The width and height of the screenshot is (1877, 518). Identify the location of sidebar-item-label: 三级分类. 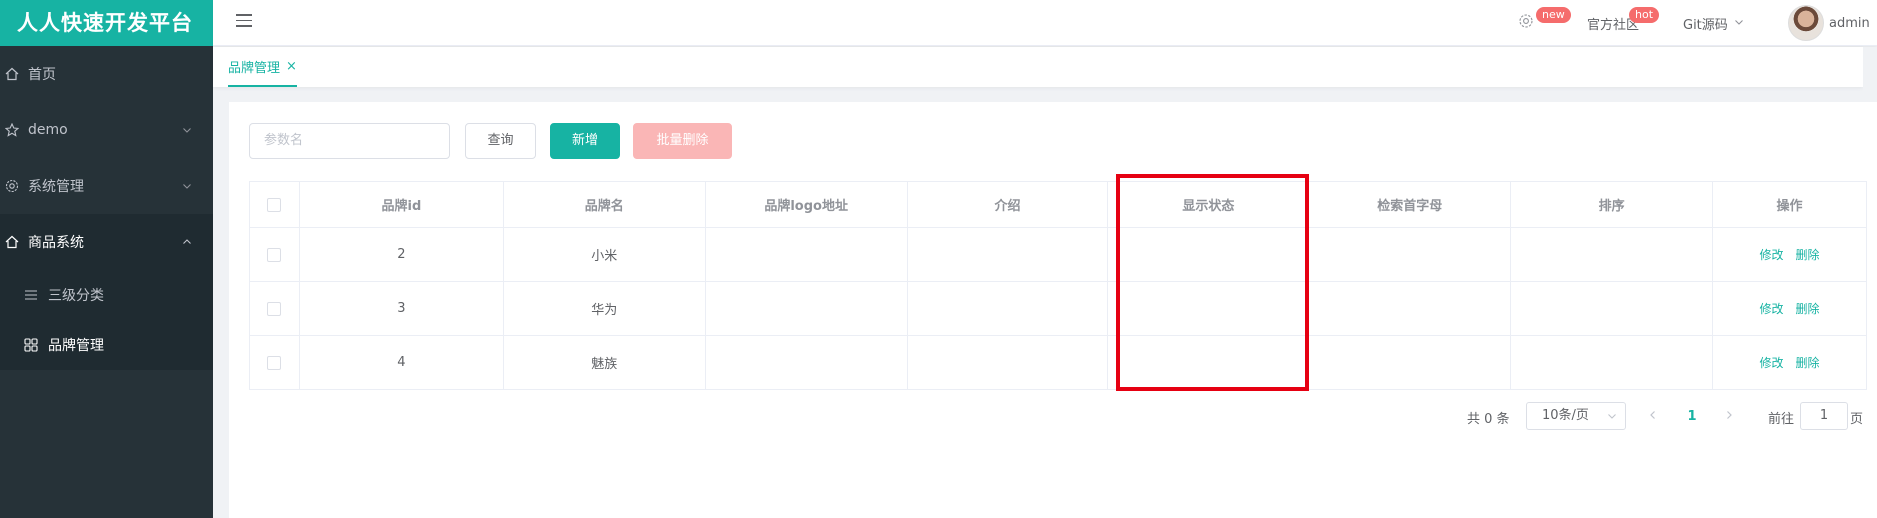
(76, 296).